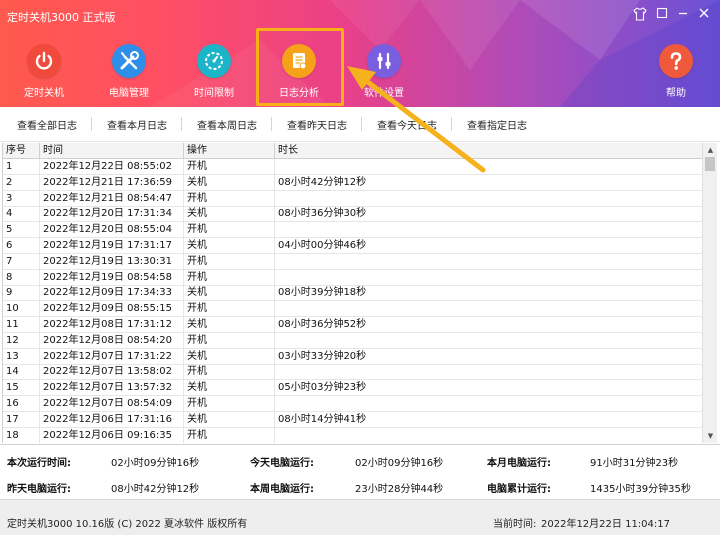 The height and width of the screenshot is (535, 720). Describe the element at coordinates (112, 340) in the screenshot. I see `cell-time: 2022年12月08日 08:54:20` at that location.